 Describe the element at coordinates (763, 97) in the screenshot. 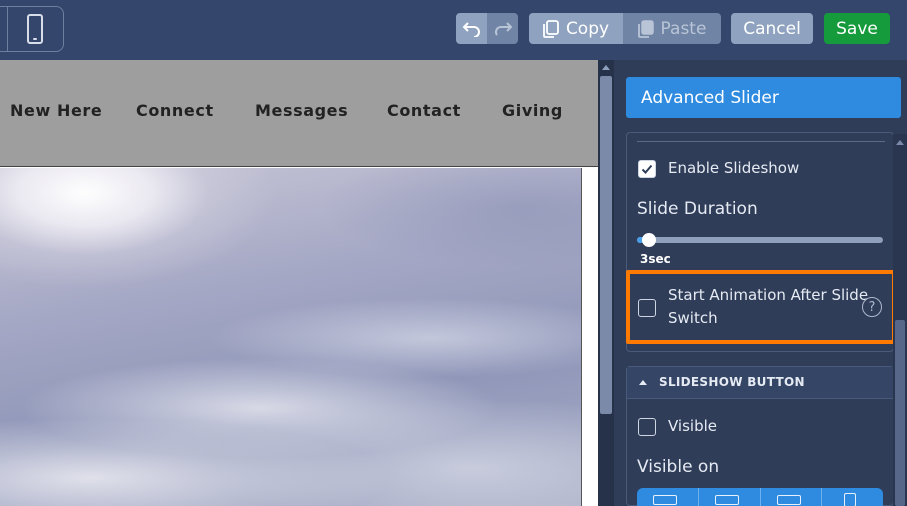

I see `panel-title: Advanced Slider` at that location.